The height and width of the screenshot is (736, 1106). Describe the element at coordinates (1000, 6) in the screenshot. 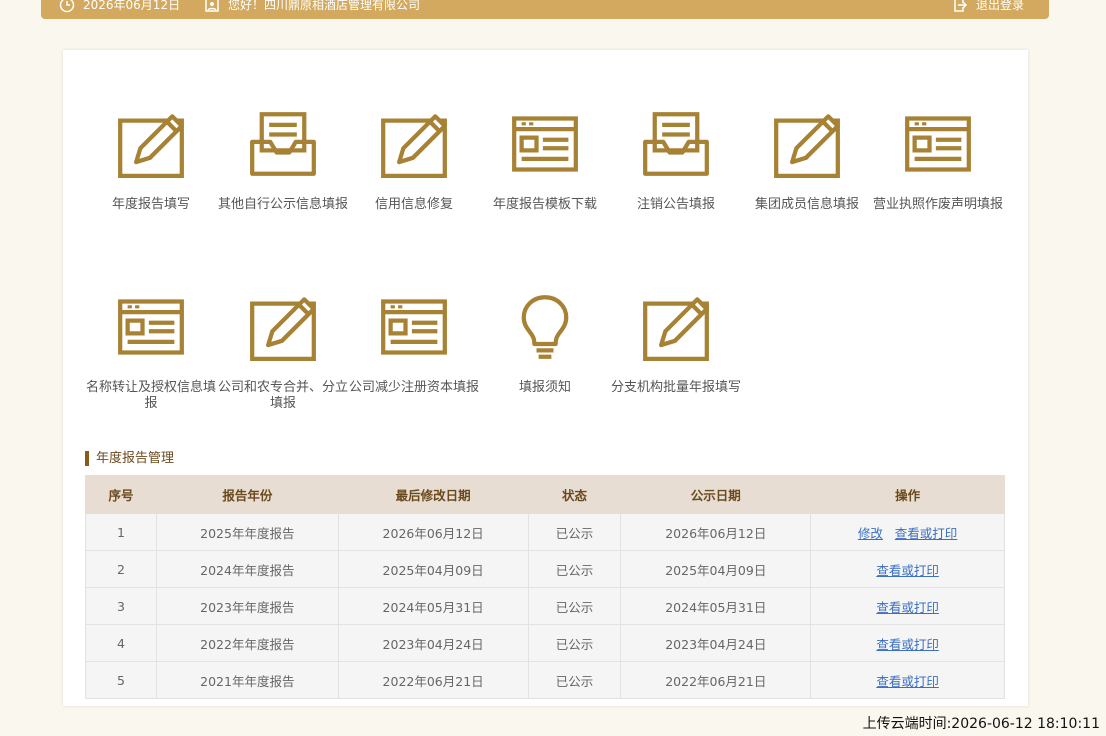

I see `logout-label: 退出登录` at that location.